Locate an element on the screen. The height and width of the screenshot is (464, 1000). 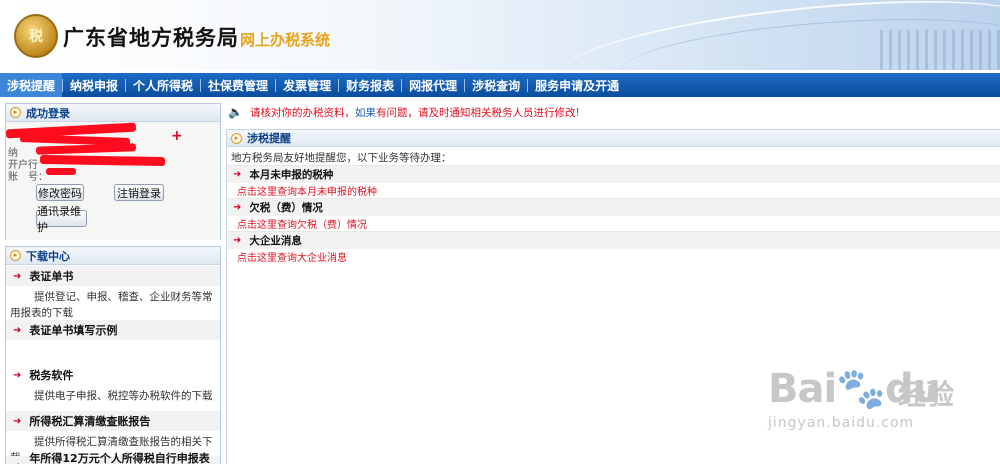
login-panel-header: ▸ 成功登录 is located at coordinates (113, 113).